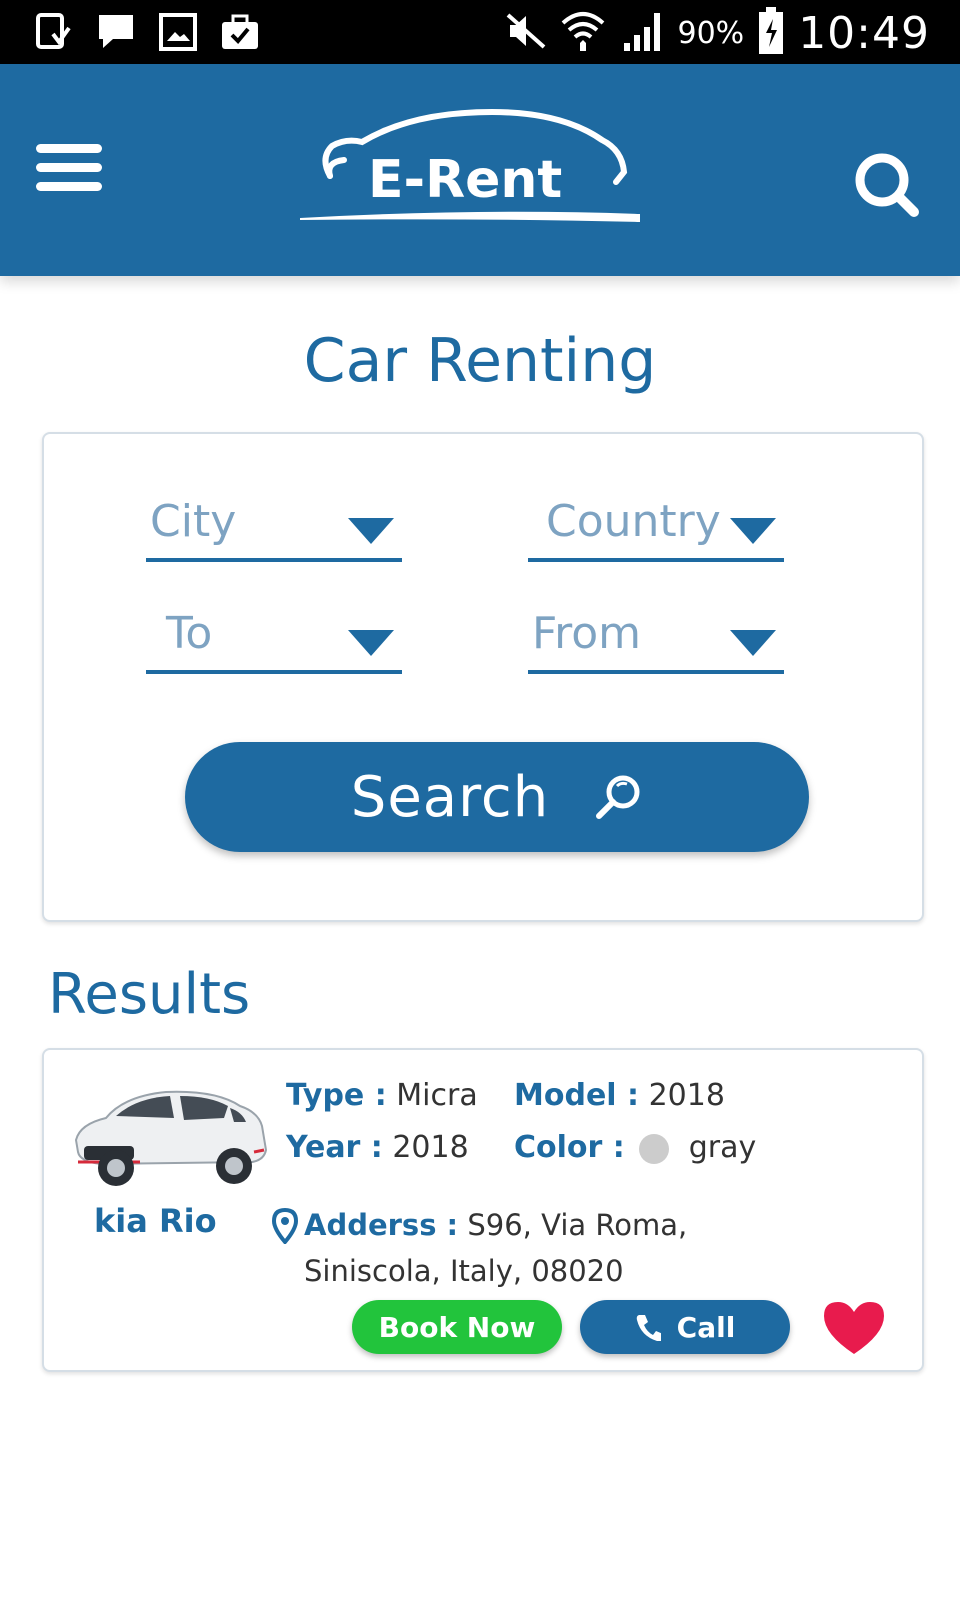 The height and width of the screenshot is (1600, 960). I want to click on magnifier-icon, so click(618, 797).